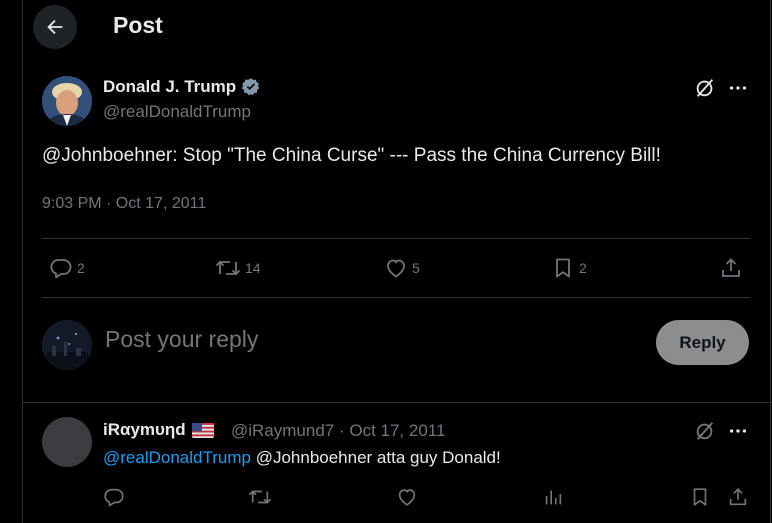 The height and width of the screenshot is (523, 772). Describe the element at coordinates (181, 339) in the screenshot. I see `reply-input: Post your reply` at that location.